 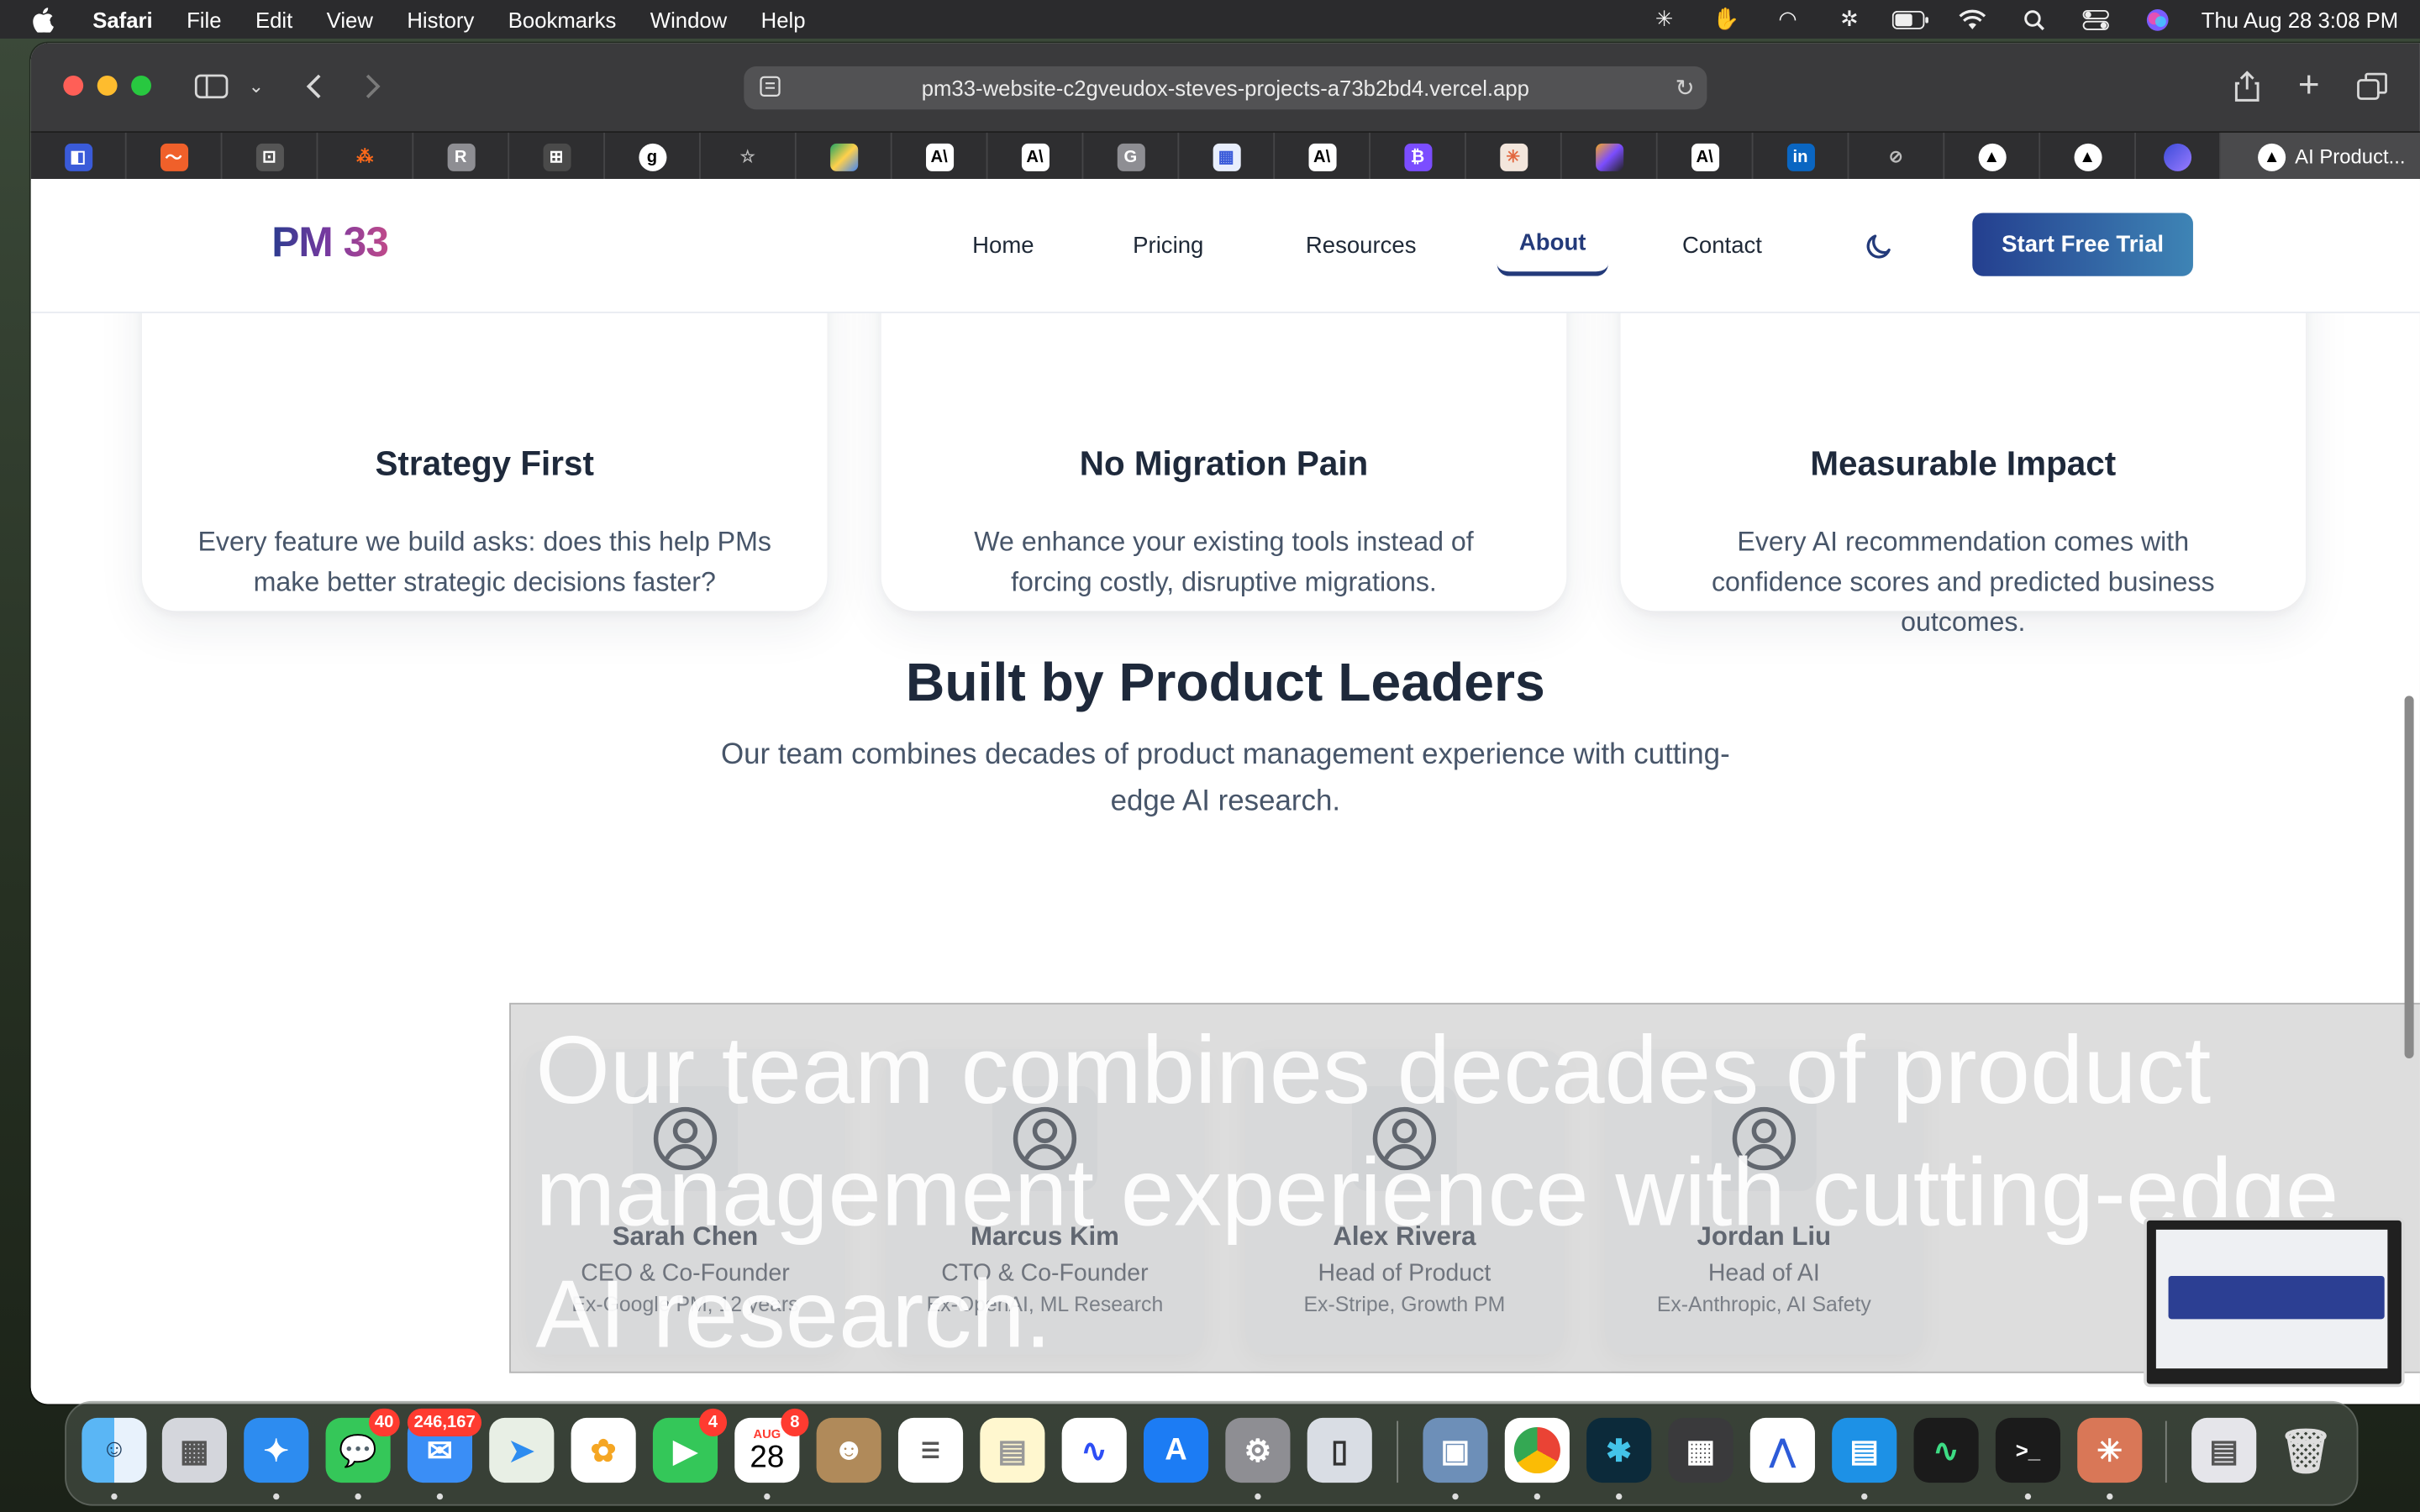 I want to click on nav-pricing: Pricing, so click(x=1168, y=246).